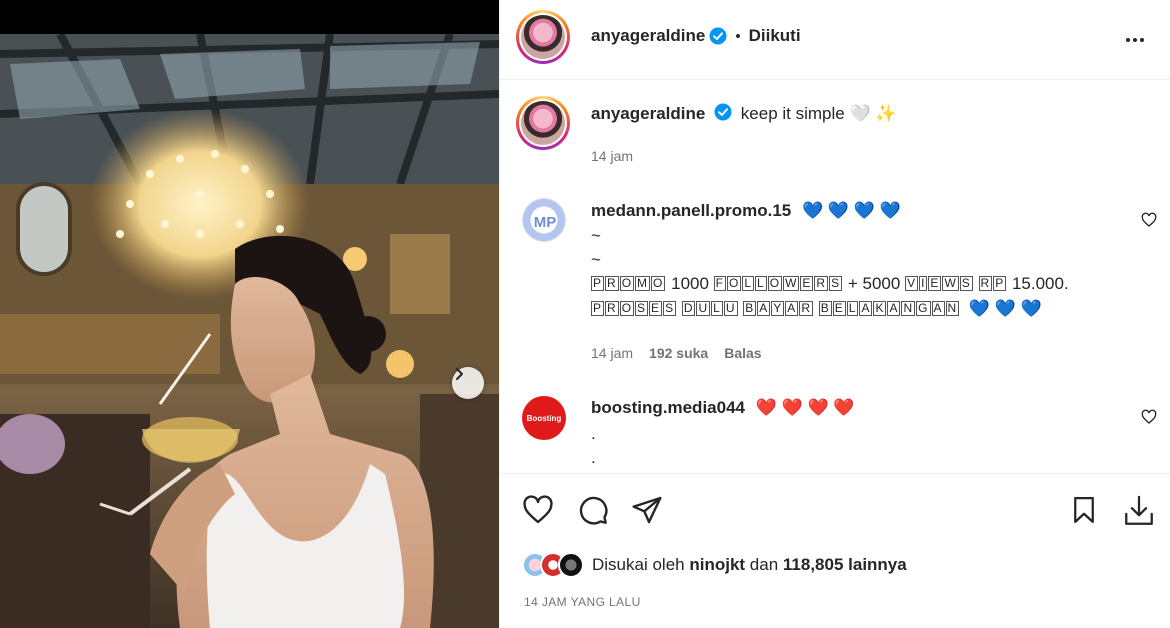  I want to click on likes-joiner: dan, so click(764, 564).